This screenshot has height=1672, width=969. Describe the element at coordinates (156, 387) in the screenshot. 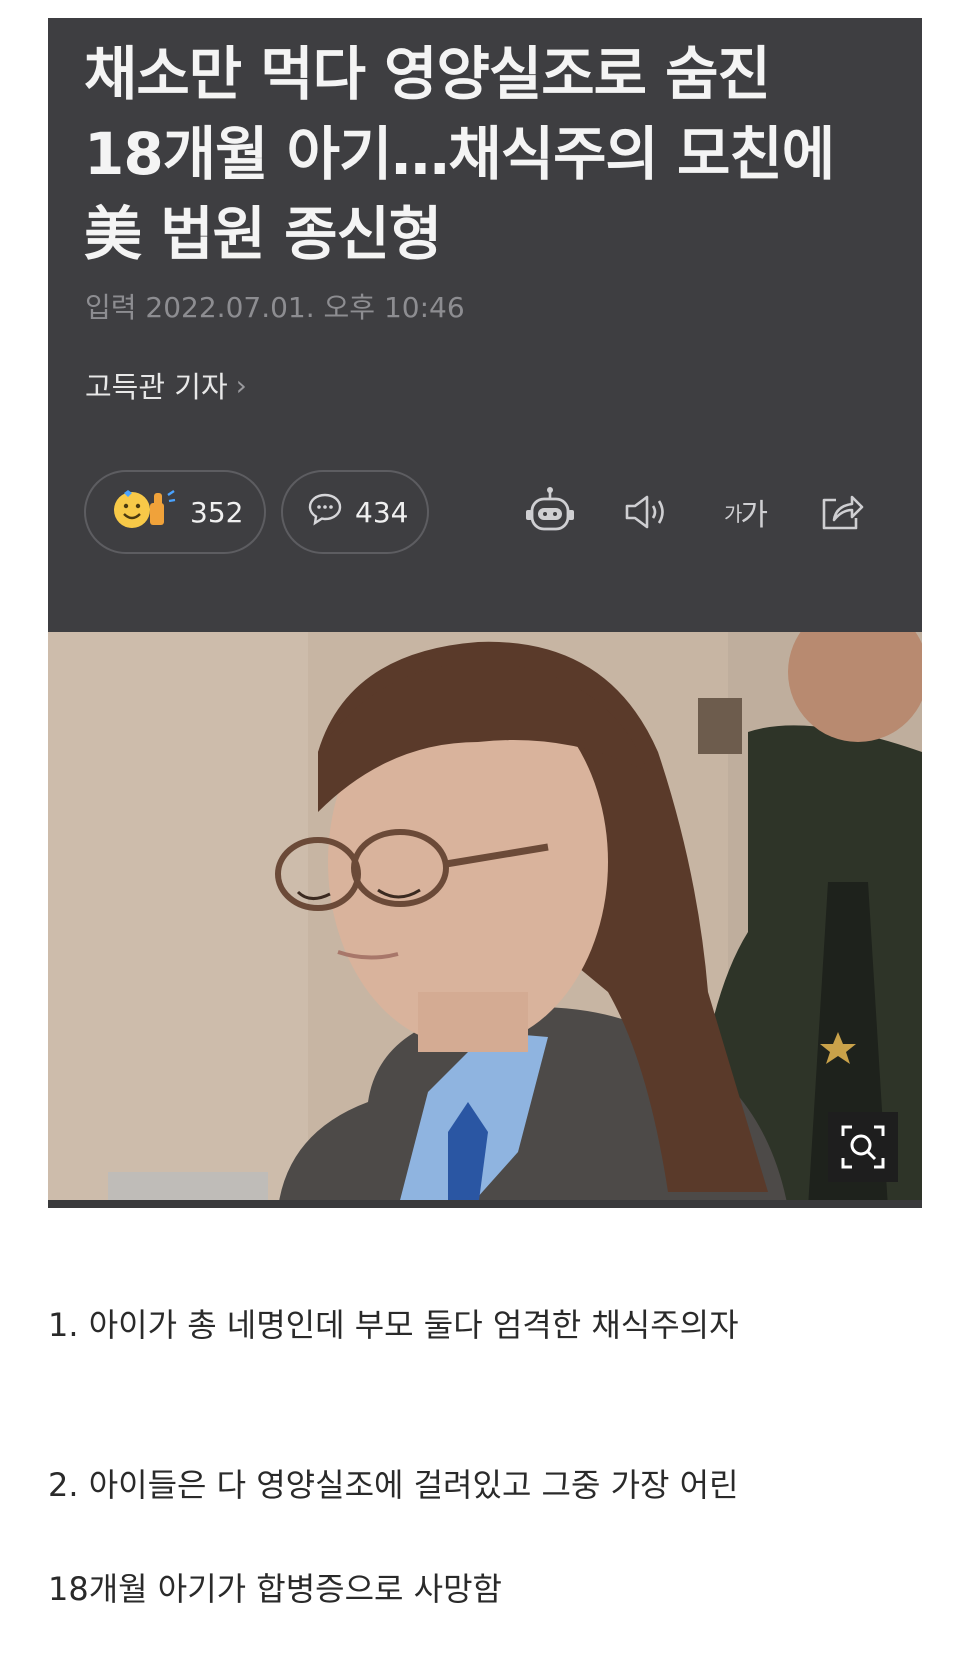

I see `author-name: 고득관 기자` at that location.